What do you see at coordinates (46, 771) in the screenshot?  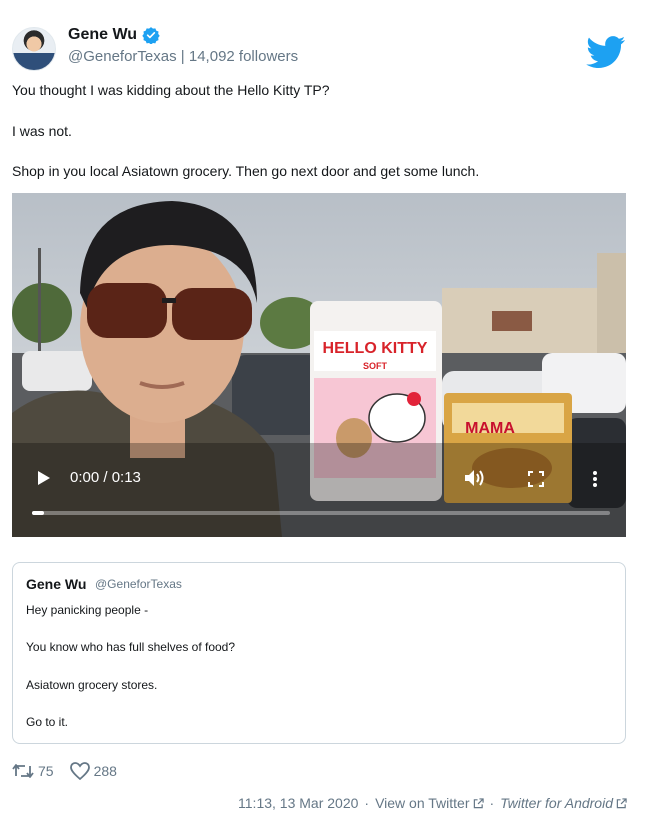 I see `retweet-count: 75` at bounding box center [46, 771].